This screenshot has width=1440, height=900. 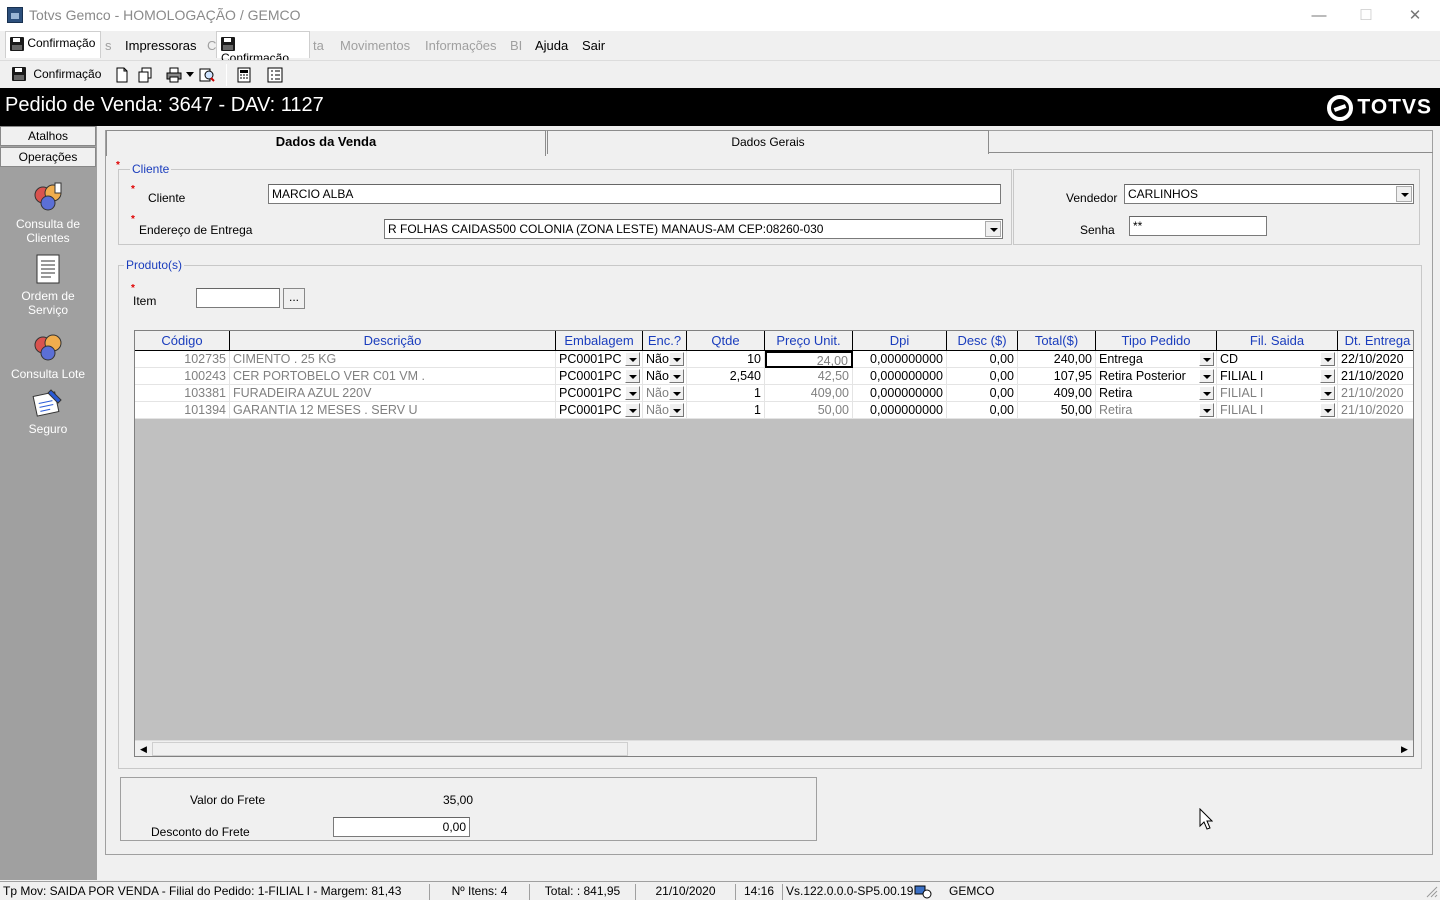 What do you see at coordinates (275, 75) in the screenshot?
I see `list-form-icon` at bounding box center [275, 75].